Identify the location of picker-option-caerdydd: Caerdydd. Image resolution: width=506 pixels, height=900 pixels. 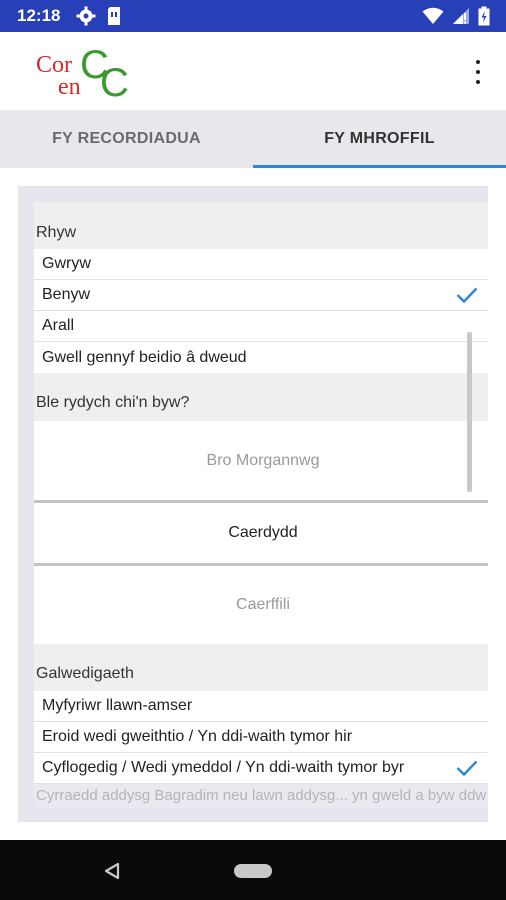
(261, 533).